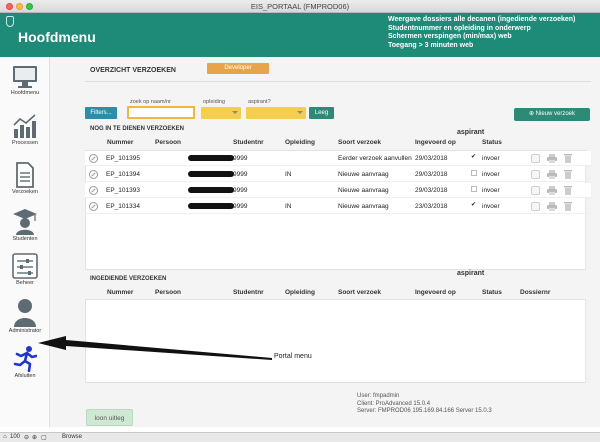 Image resolution: width=600 pixels, height=442 pixels. I want to click on home-icon: ⌂, so click(5, 437).